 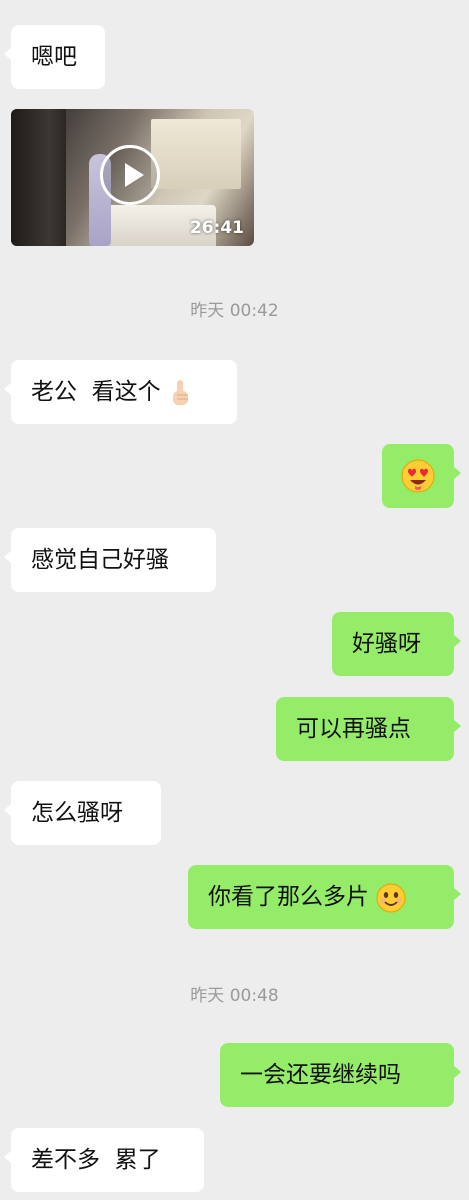 I want to click on message-bubble, so click(x=421, y=476).